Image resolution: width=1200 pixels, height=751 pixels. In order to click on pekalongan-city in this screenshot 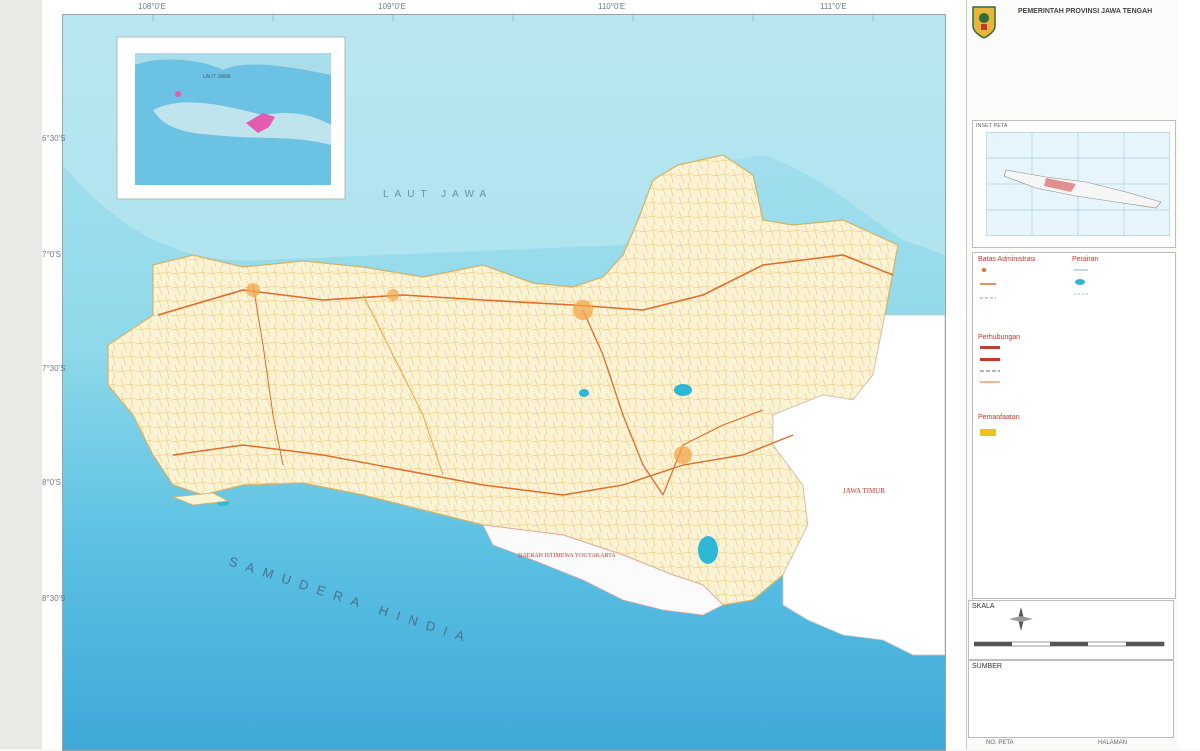, I will do `click(253, 290)`.